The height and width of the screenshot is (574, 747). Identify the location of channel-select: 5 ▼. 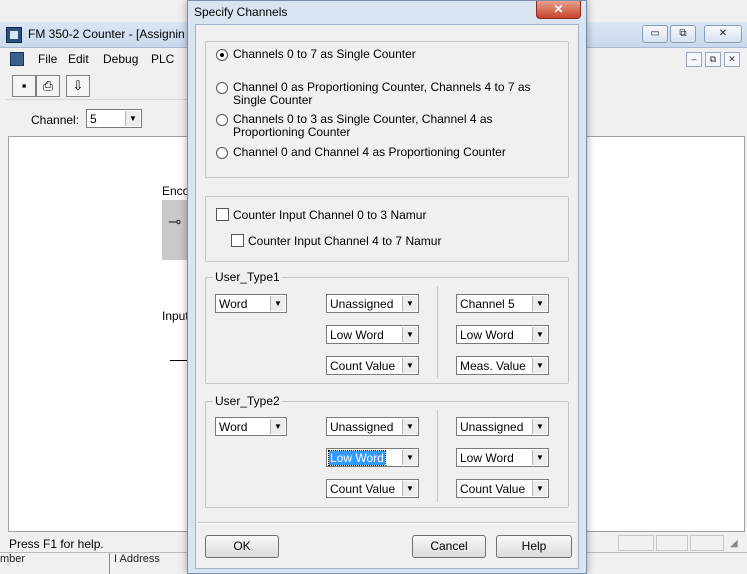
(114, 118).